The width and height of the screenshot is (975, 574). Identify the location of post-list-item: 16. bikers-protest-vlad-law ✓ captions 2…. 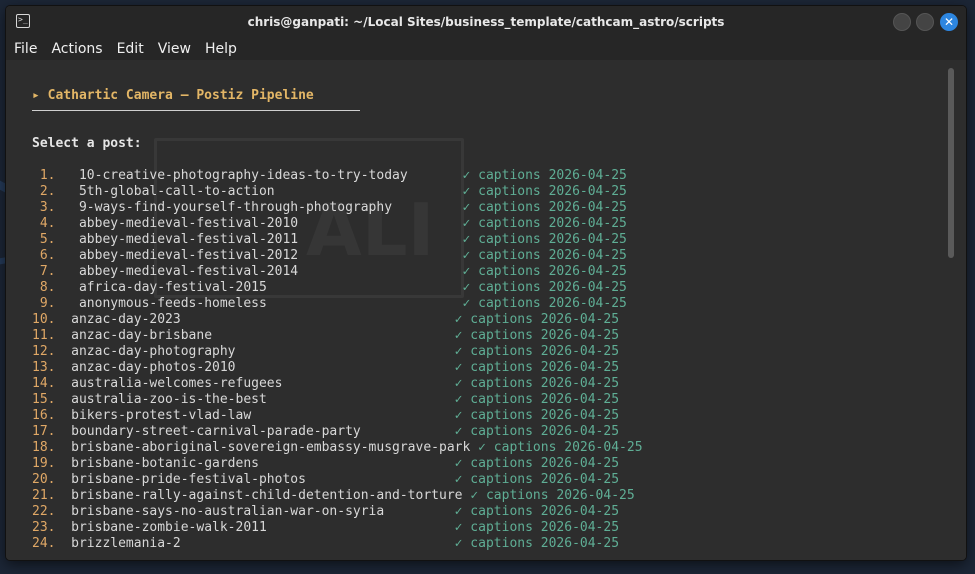
(325, 416).